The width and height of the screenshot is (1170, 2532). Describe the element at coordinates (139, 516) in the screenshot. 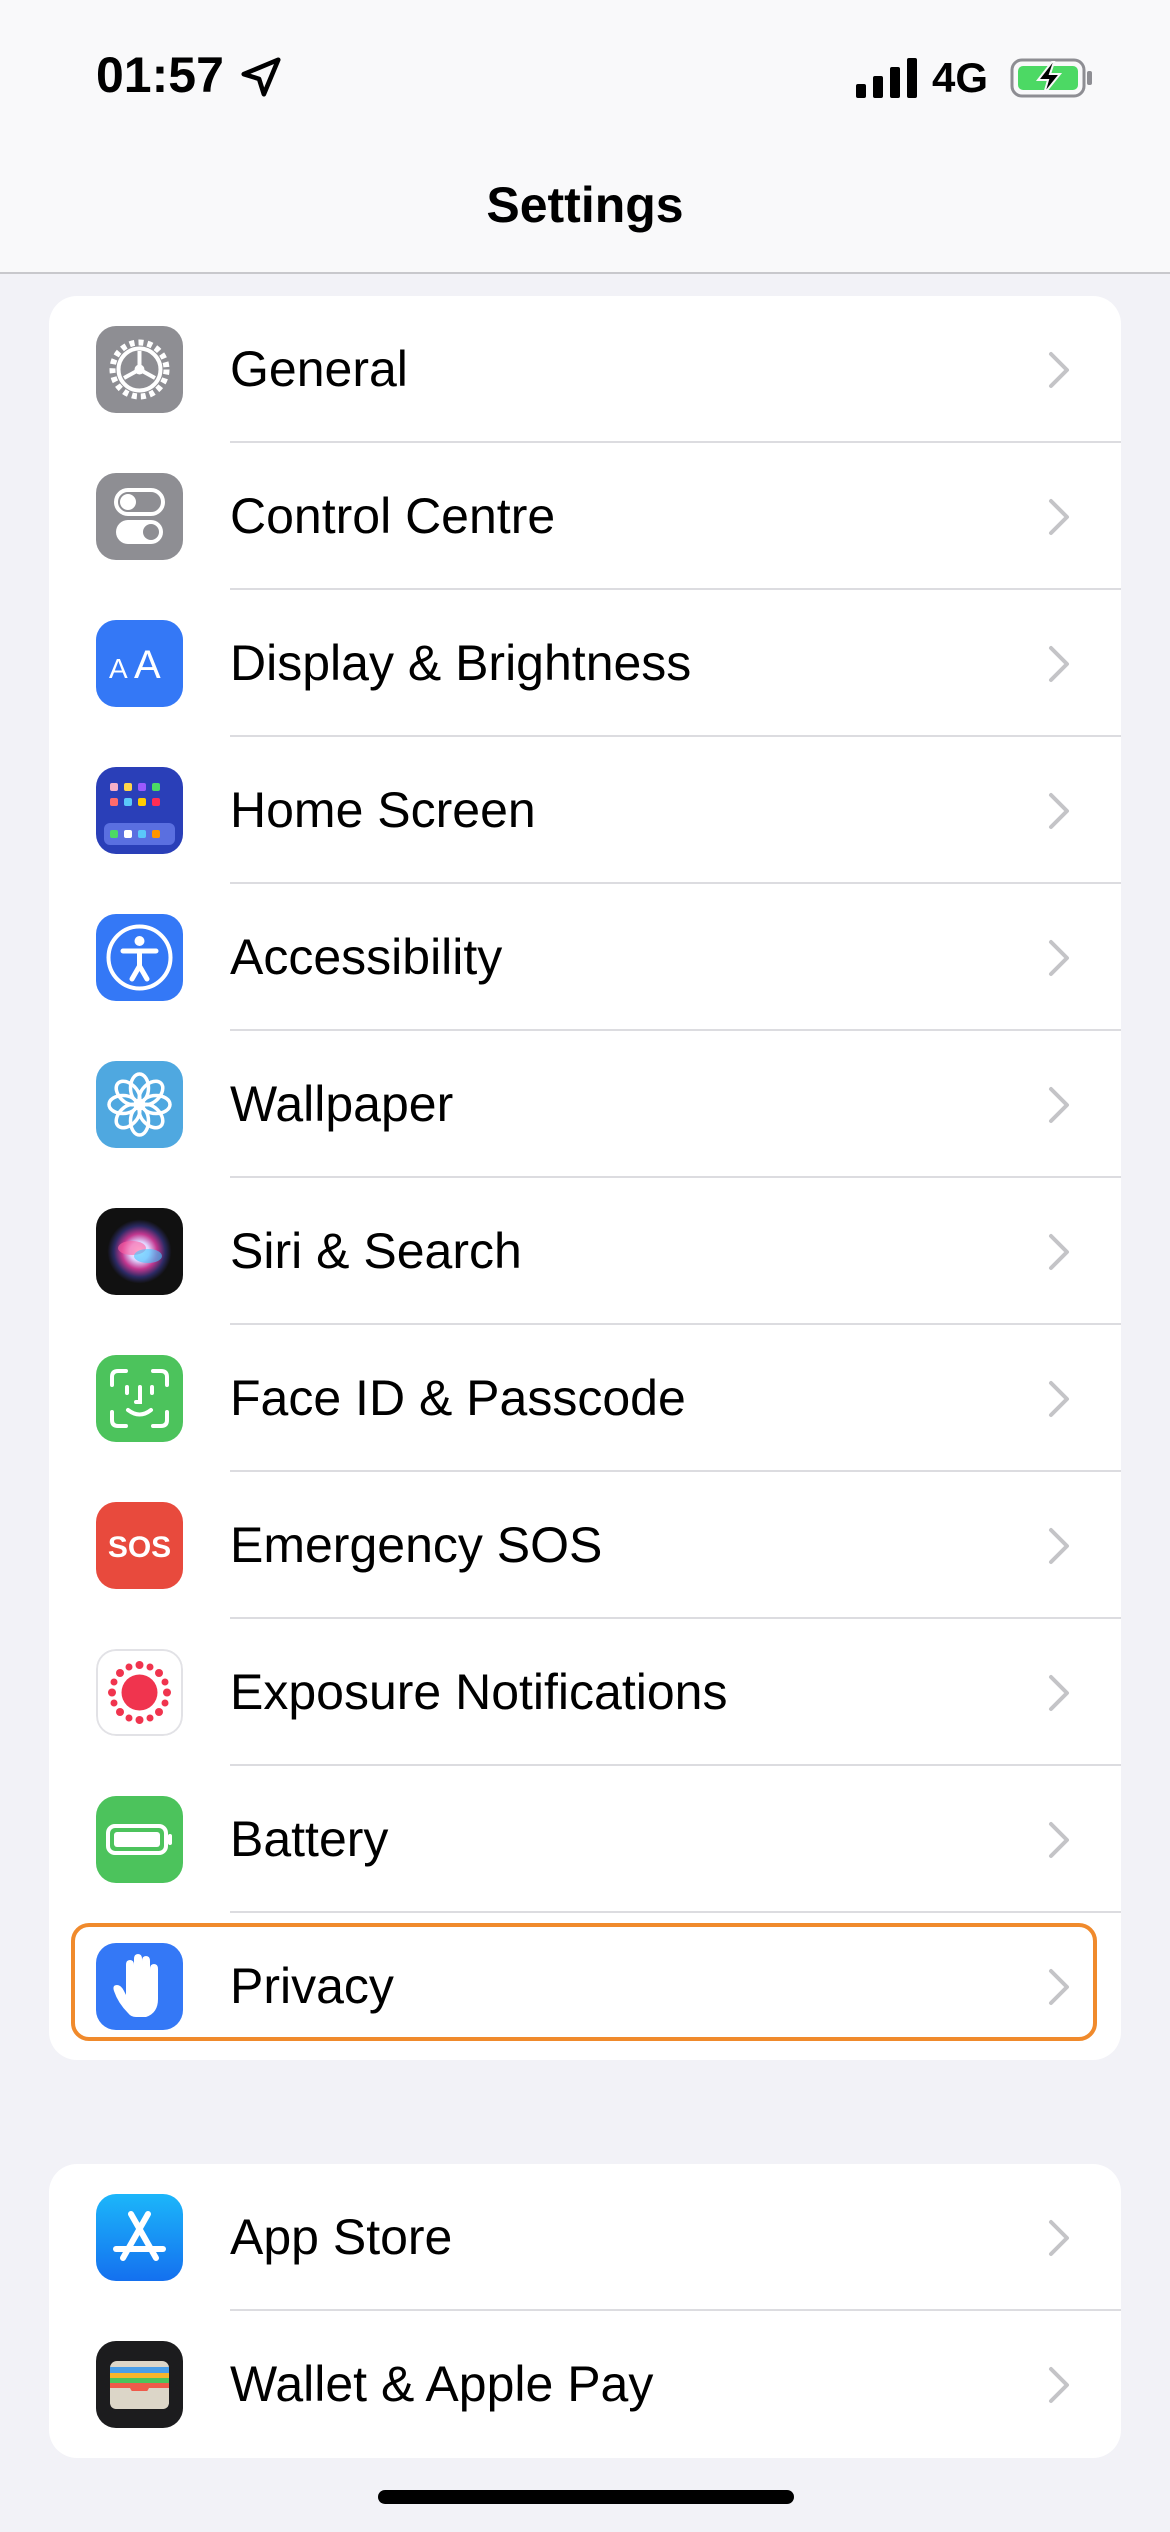

I see `toggles-icon` at that location.